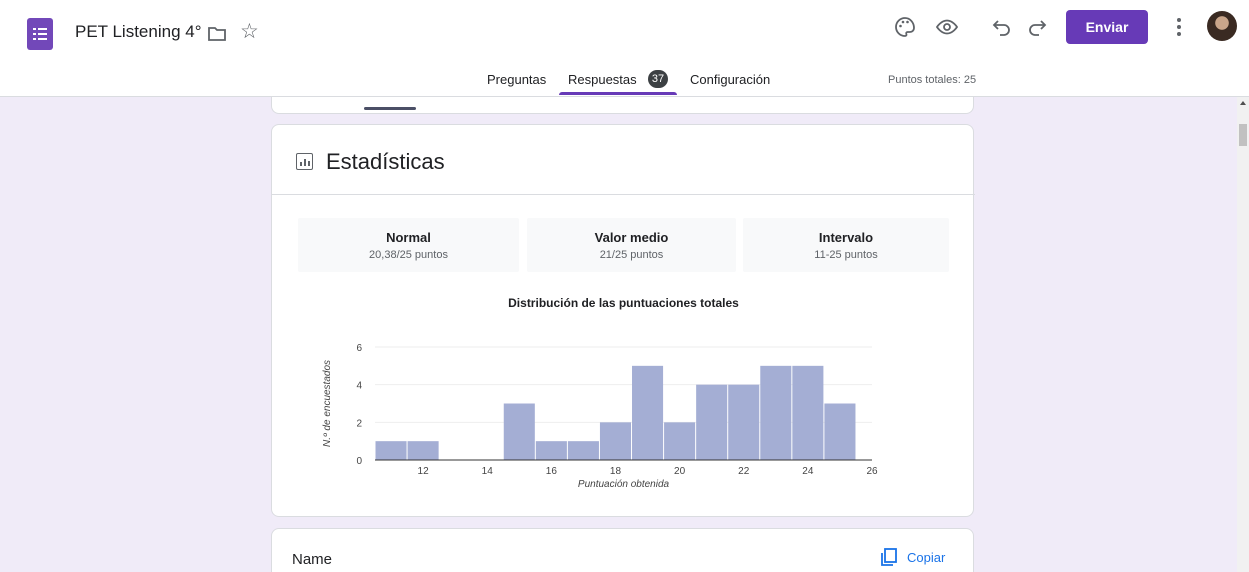 This screenshot has width=1249, height=572. I want to click on x-tick-label: 18, so click(616, 471).